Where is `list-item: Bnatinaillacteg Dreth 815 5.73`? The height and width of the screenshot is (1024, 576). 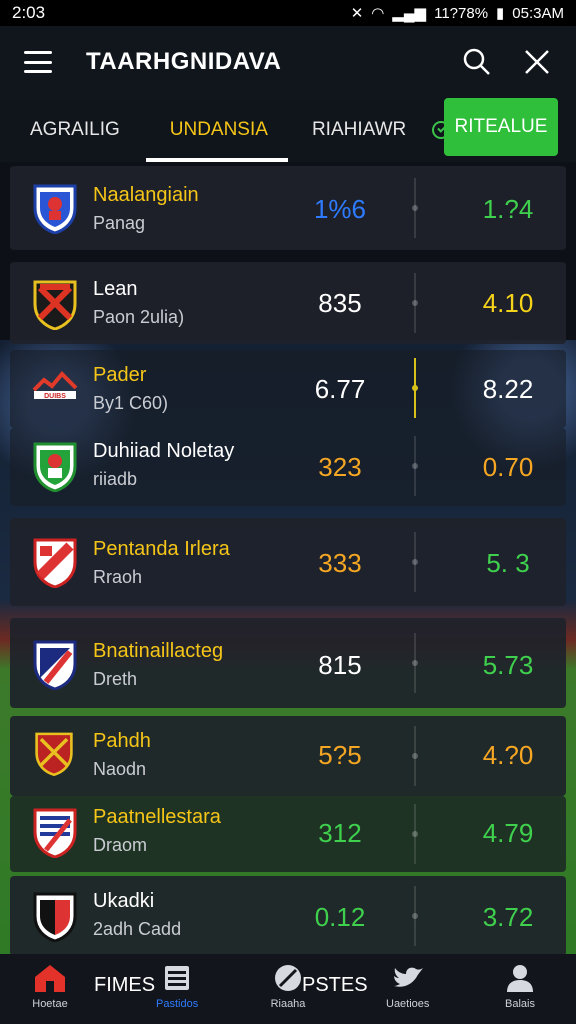 list-item: Bnatinaillacteg Dreth 815 5.73 is located at coordinates (288, 663).